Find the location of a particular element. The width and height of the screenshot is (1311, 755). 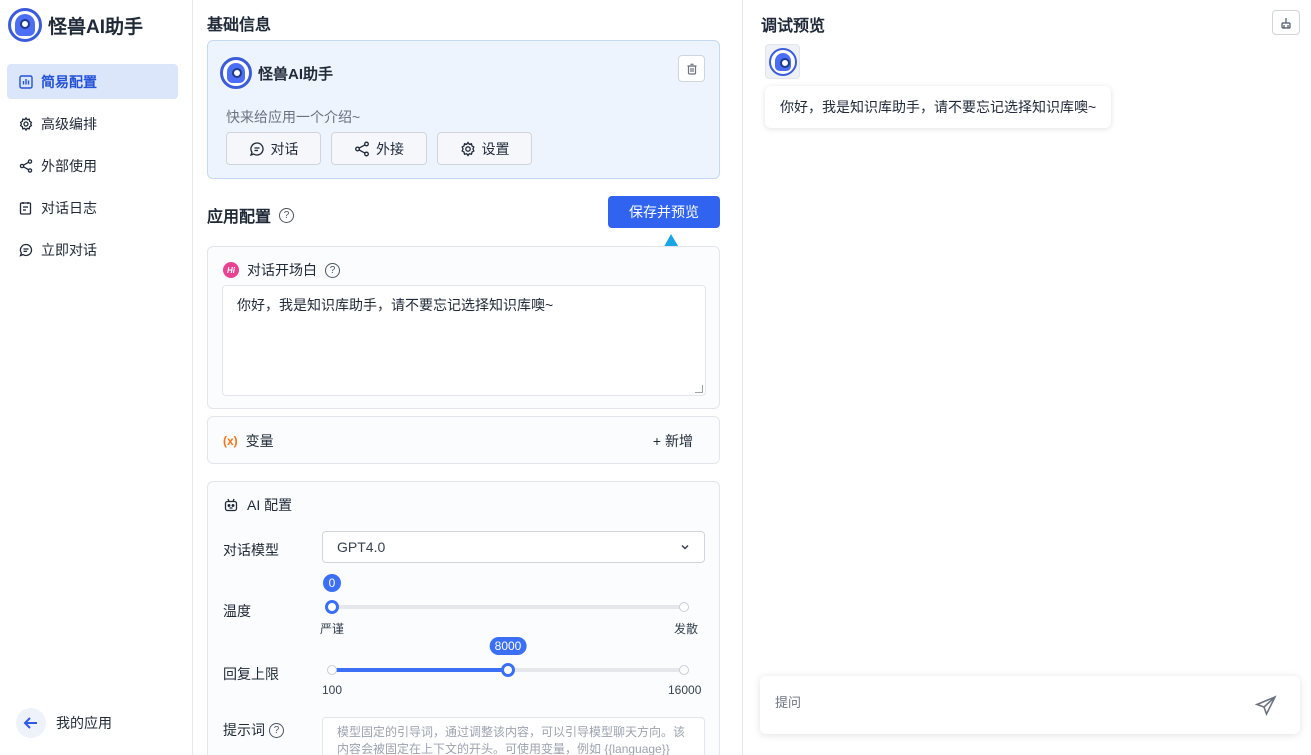

sidebar-item-label: 外部使用 is located at coordinates (69, 165).